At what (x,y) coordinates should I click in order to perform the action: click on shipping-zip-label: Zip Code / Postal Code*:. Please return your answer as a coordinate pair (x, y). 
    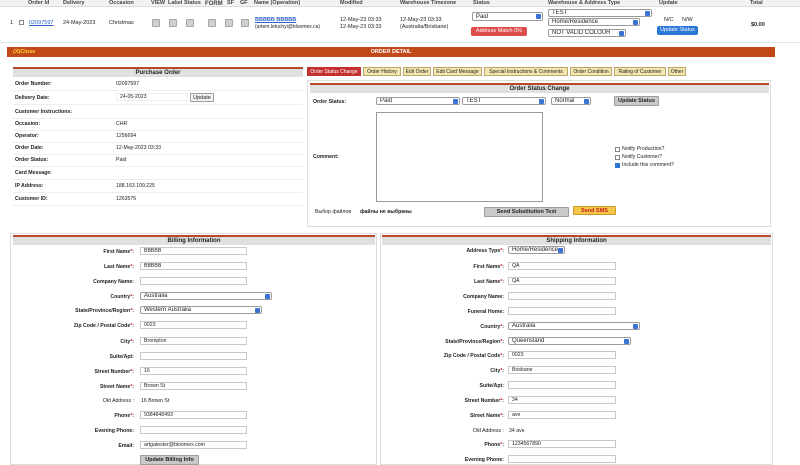
    Looking at the image, I should click on (473, 356).